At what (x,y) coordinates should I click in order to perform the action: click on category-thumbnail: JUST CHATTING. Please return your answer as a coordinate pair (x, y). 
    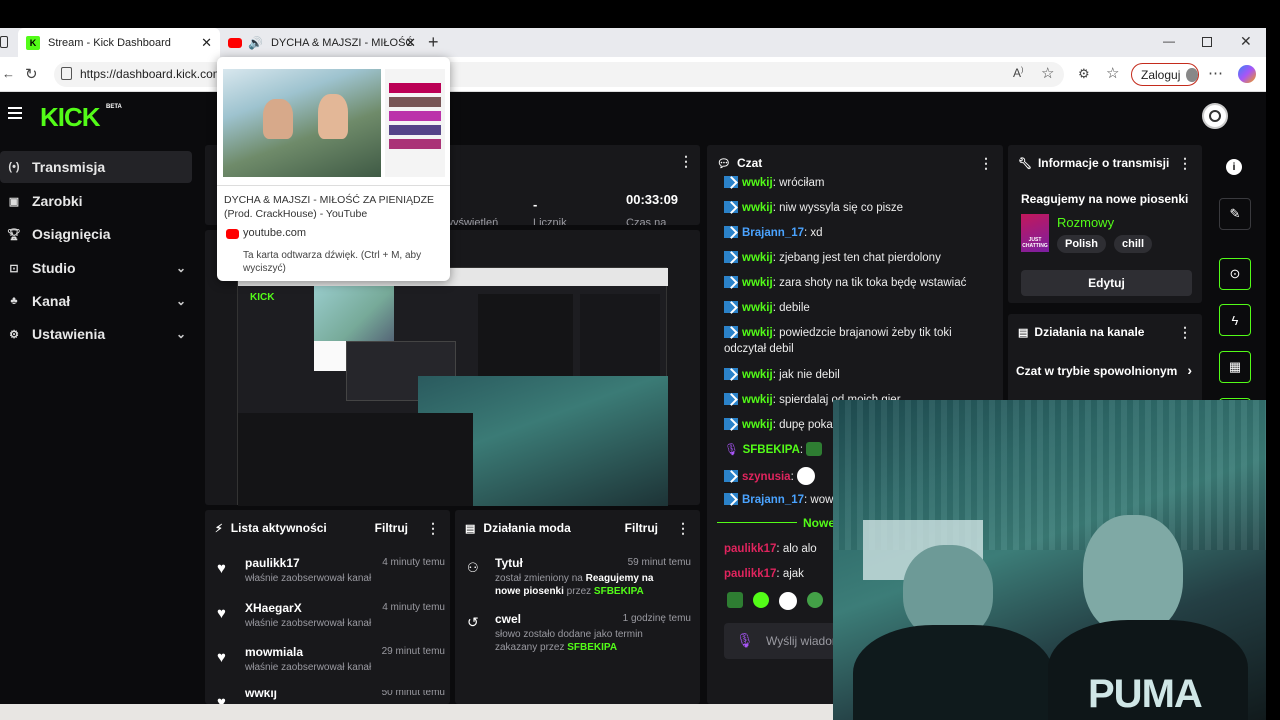
    Looking at the image, I should click on (1035, 233).